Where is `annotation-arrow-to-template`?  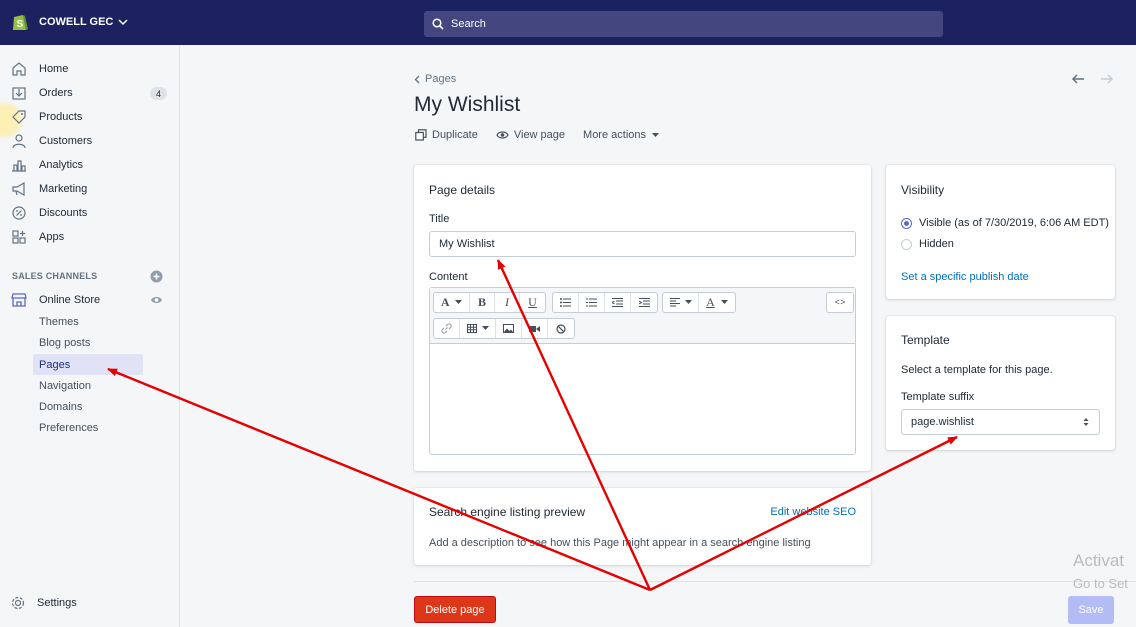 annotation-arrow-to-template is located at coordinates (803, 513).